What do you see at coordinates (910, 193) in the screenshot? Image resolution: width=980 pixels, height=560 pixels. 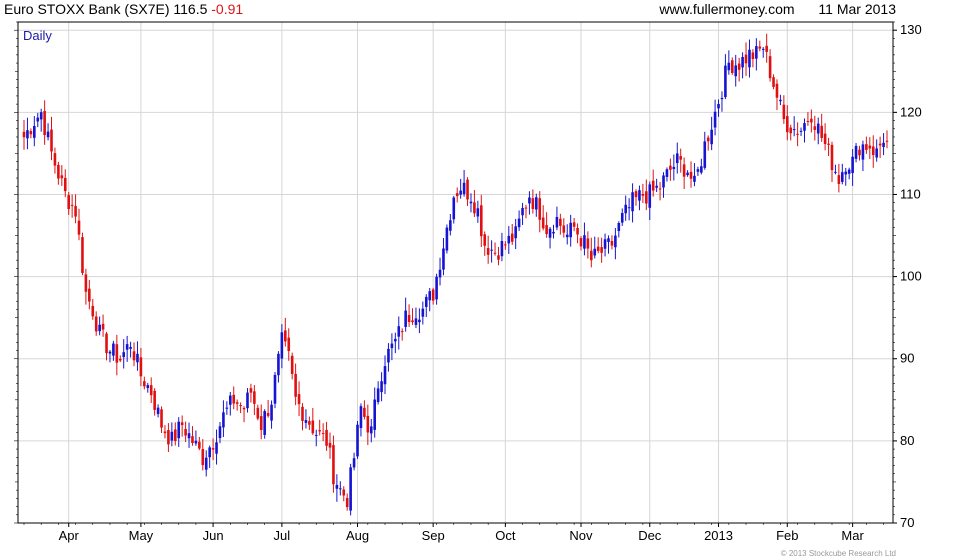 I see `y-tick-label: 110` at bounding box center [910, 193].